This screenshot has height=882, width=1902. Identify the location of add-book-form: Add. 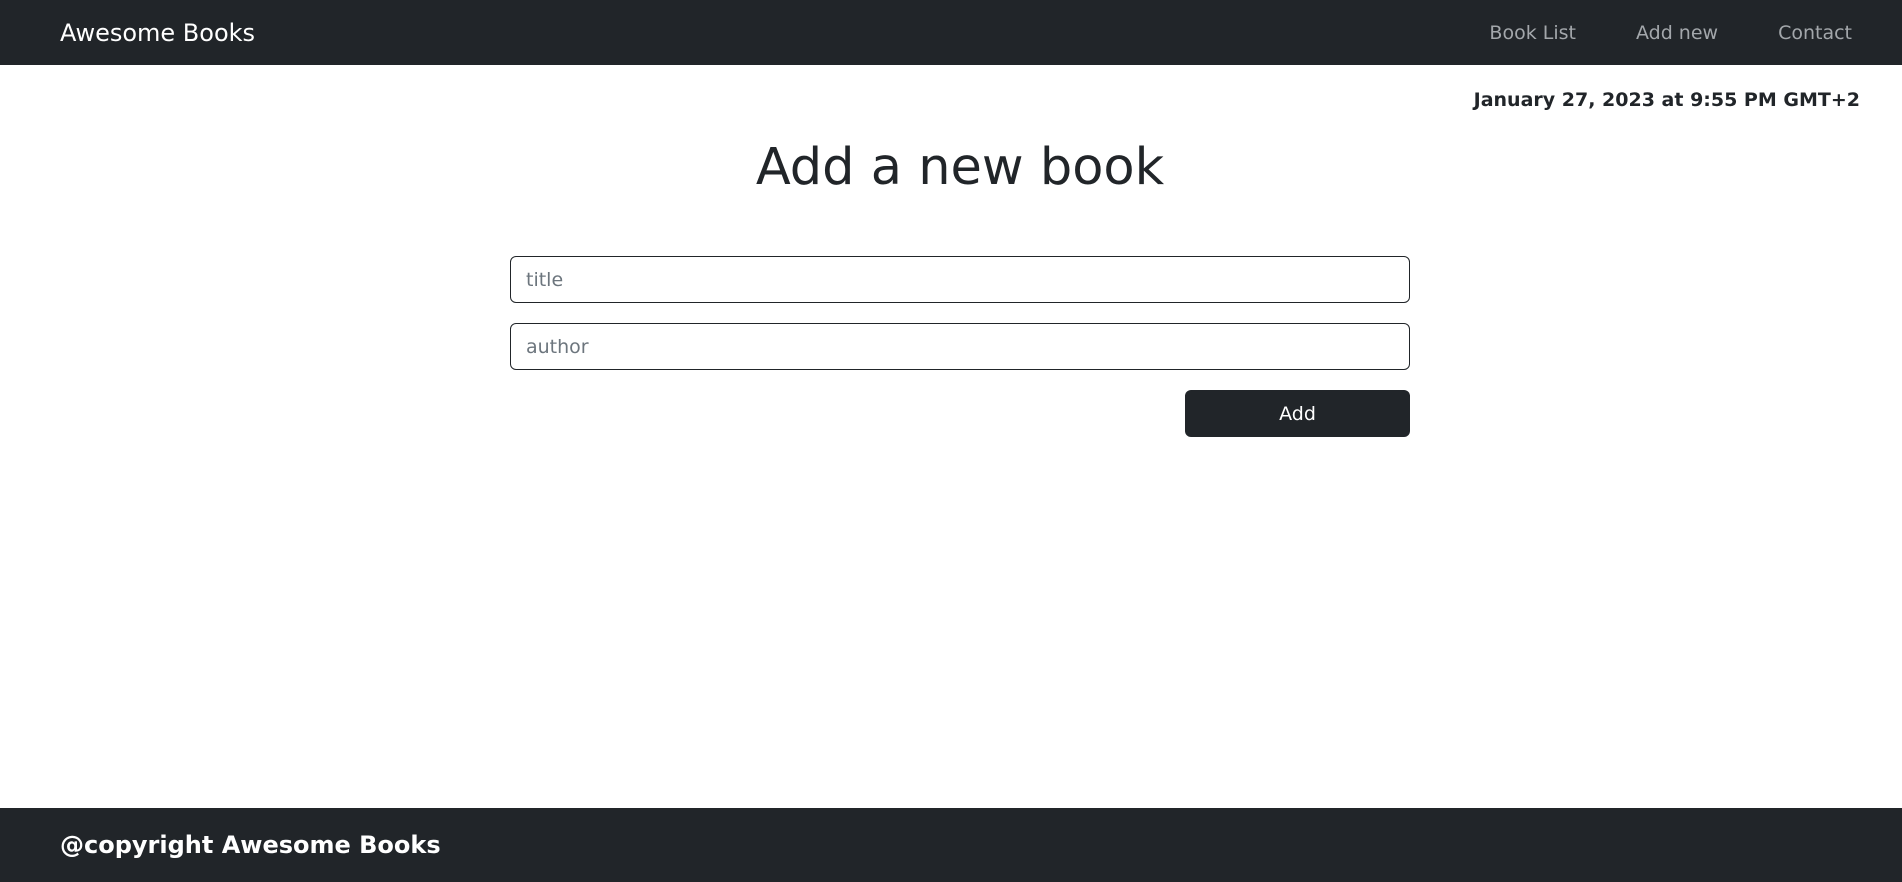
(960, 346).